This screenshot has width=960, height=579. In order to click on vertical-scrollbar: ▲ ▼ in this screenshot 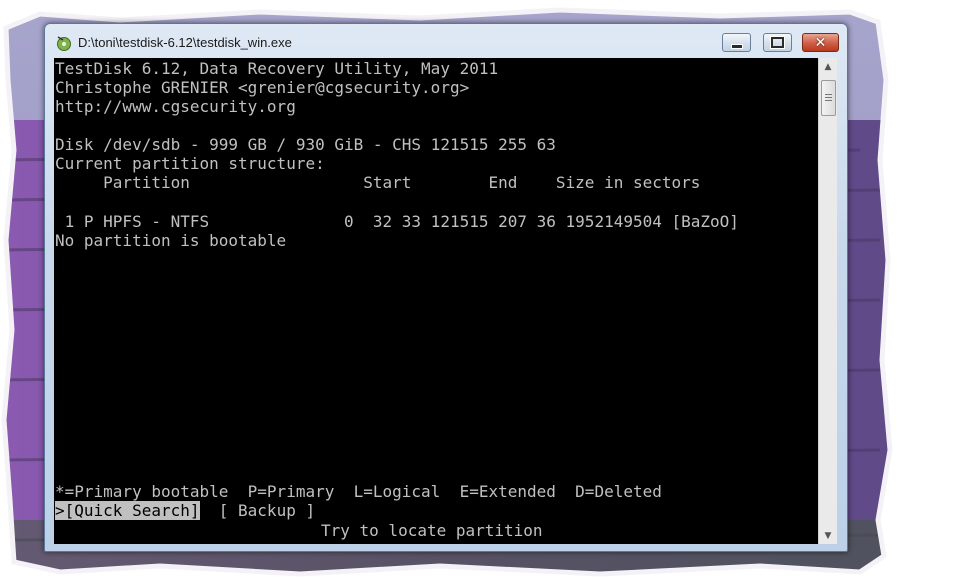, I will do `click(827, 301)`.